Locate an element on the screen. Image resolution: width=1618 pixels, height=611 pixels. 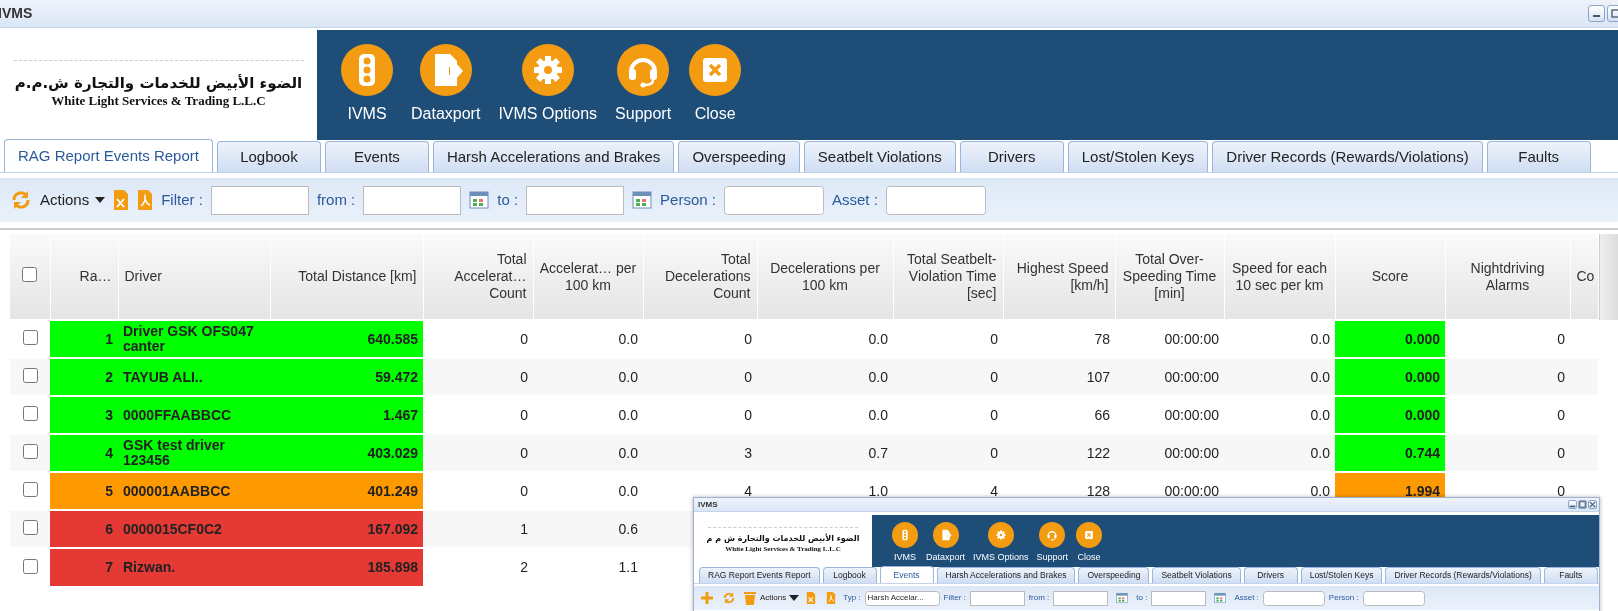
excel-export-icon is located at coordinates (811, 598).